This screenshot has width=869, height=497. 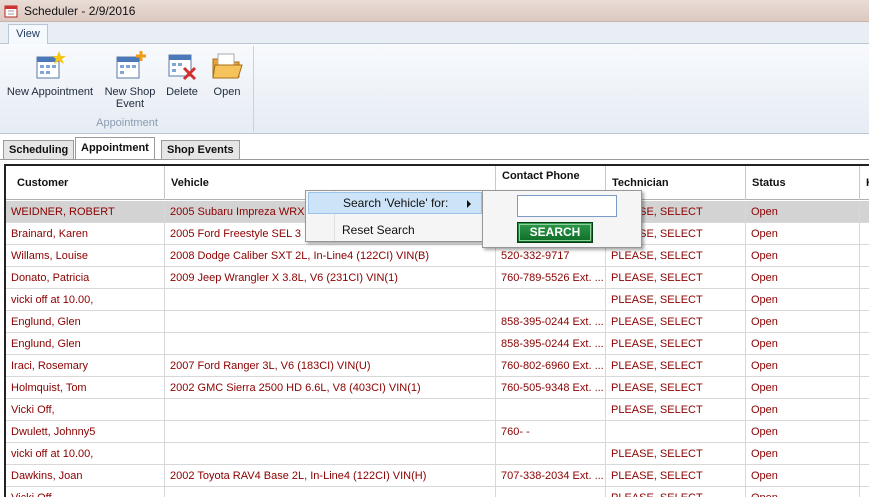 I want to click on cell-vehicle: 2007 Ford Ranger 3L, V6 (183CI) VIN(U), so click(x=330, y=366).